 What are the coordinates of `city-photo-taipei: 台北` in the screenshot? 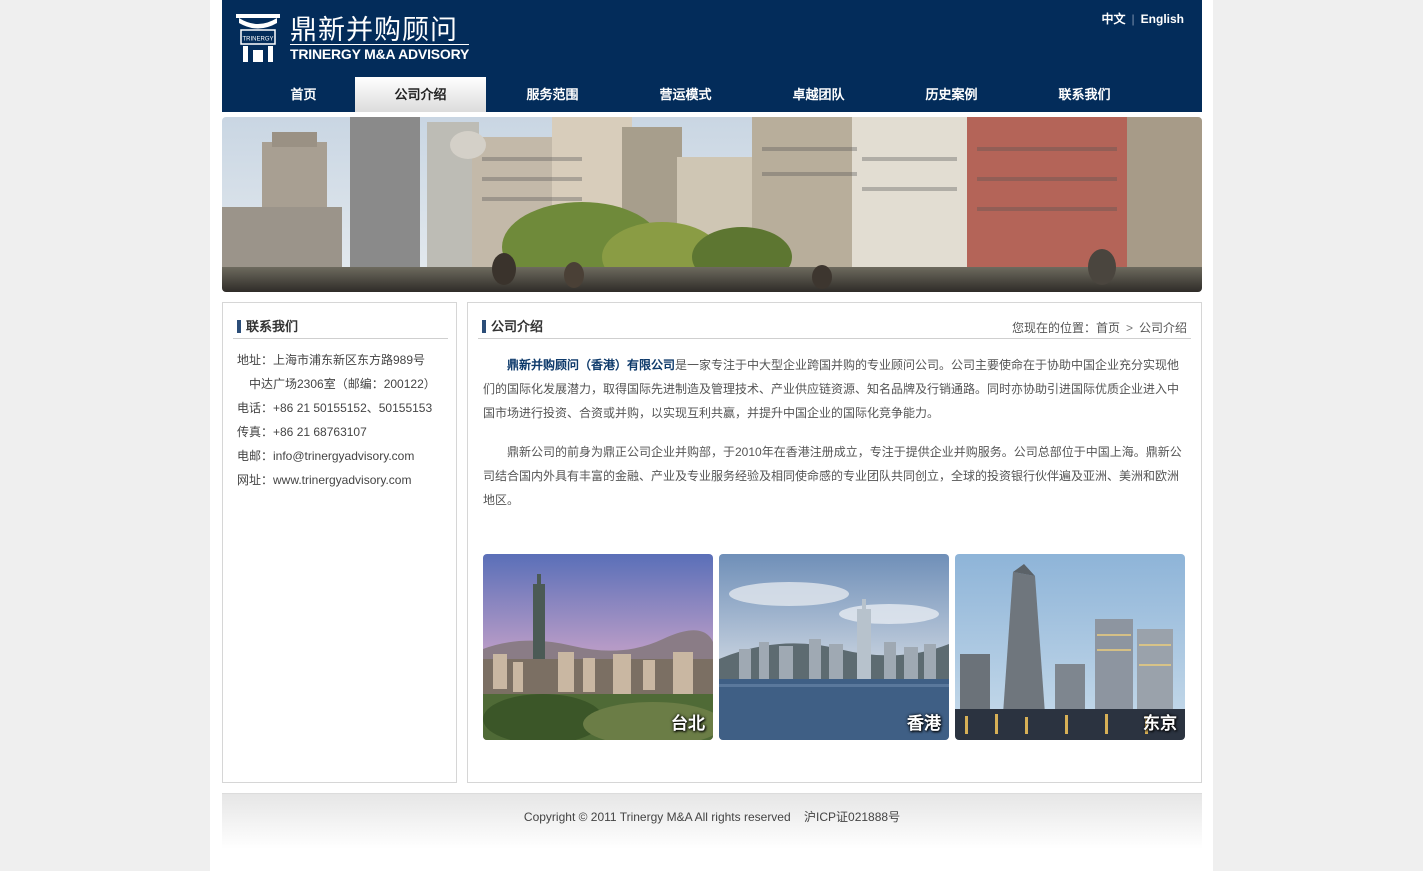 It's located at (598, 647).